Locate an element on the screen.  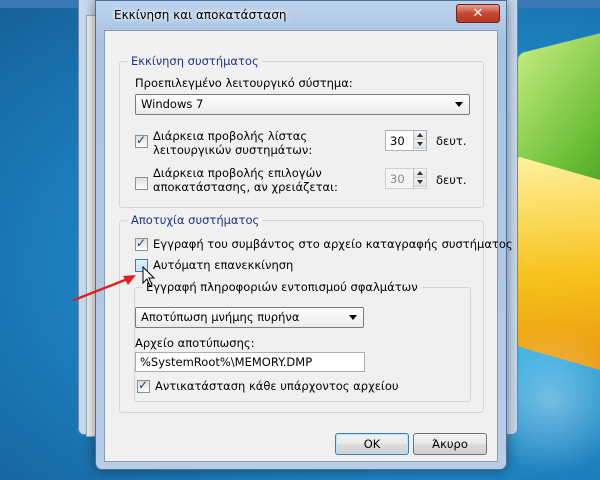
cancel-button: Άκυρο is located at coordinates (450, 444).